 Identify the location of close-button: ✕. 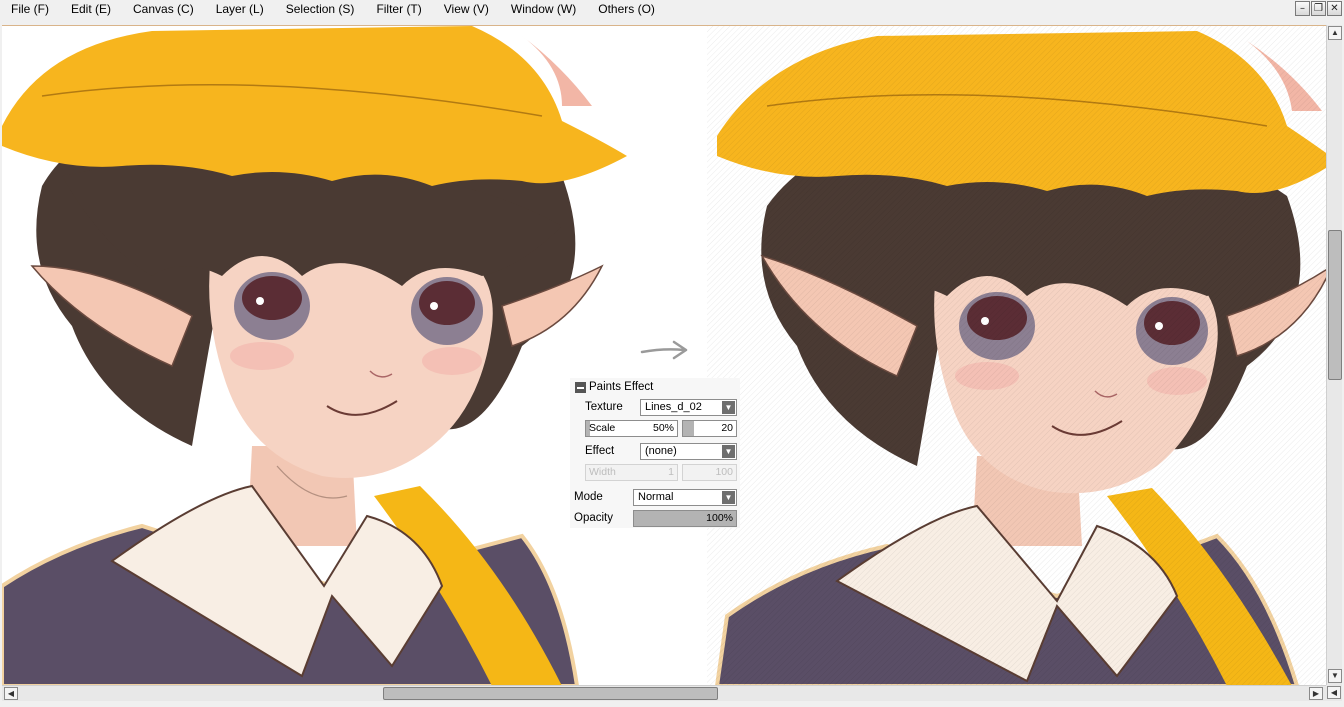
(1334, 8).